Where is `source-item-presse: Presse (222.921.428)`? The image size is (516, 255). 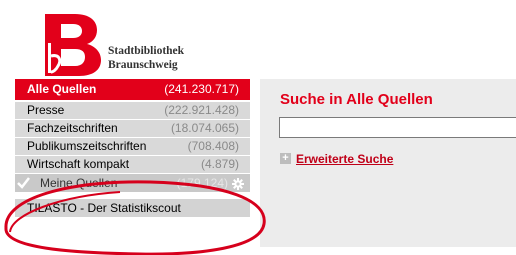 source-item-presse: Presse (222.921.428) is located at coordinates (132, 110).